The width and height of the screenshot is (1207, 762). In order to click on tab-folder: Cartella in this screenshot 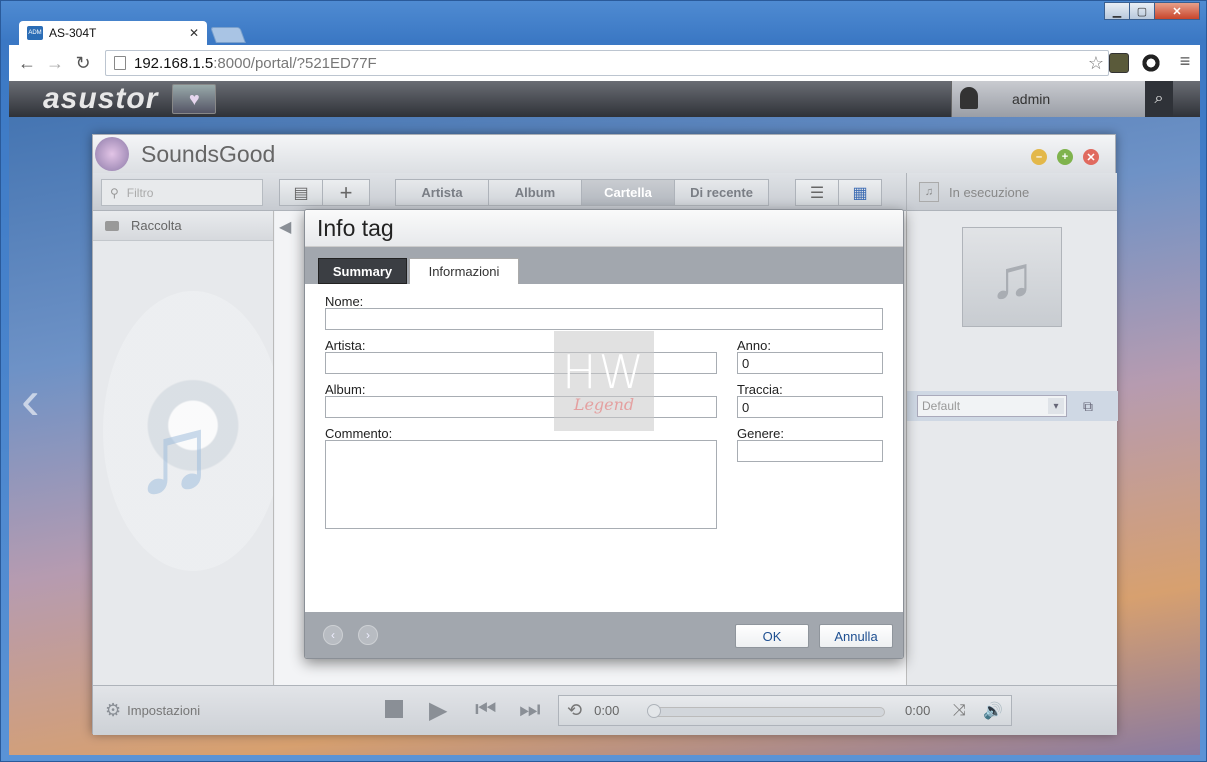, I will do `click(628, 192)`.